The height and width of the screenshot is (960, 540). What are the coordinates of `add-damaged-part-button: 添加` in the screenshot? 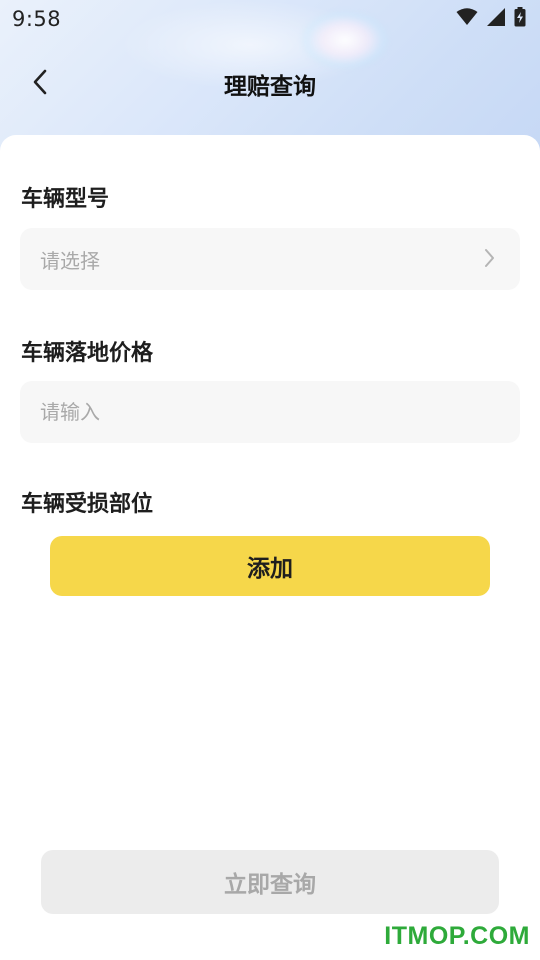 It's located at (270, 566).